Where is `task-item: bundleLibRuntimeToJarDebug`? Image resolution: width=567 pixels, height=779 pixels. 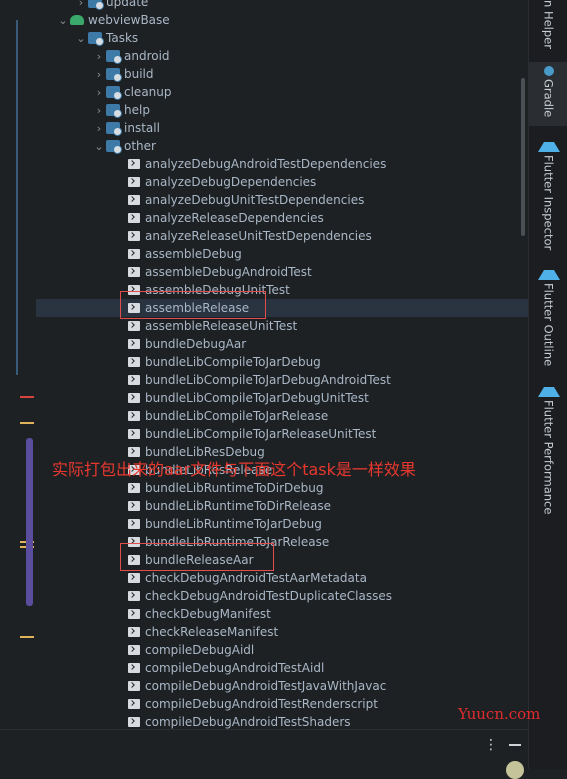 task-item: bundleLibRuntimeToJarDebug is located at coordinates (282, 524).